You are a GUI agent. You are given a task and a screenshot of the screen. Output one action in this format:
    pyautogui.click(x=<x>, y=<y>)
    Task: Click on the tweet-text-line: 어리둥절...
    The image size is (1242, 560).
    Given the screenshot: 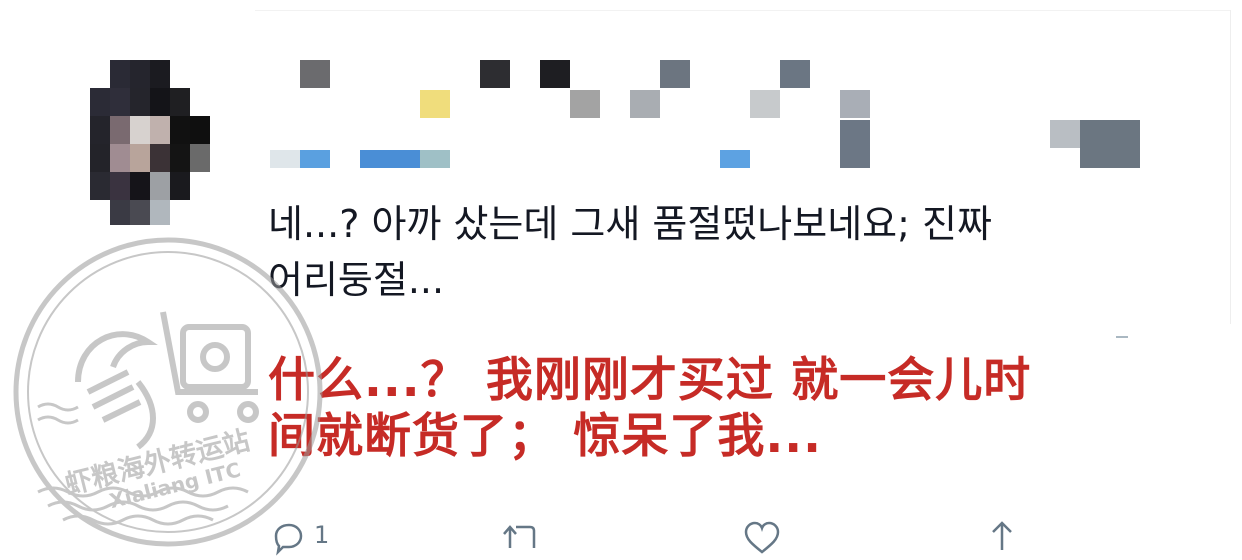 What is the action you would take?
    pyautogui.click(x=356, y=280)
    